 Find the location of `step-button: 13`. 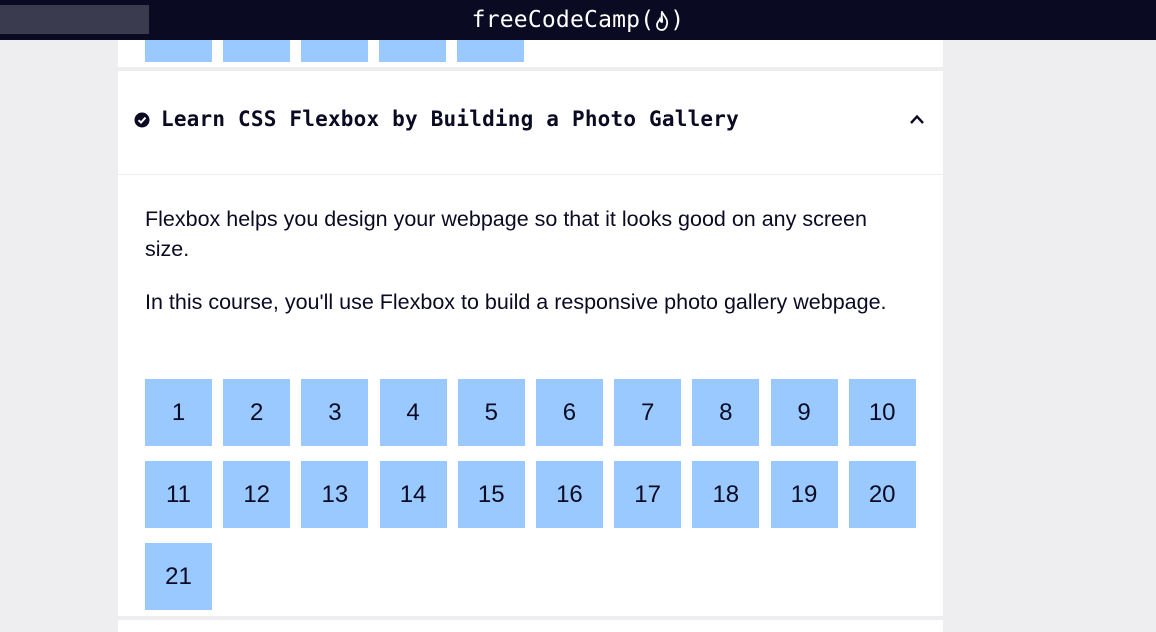

step-button: 13 is located at coordinates (335, 494).